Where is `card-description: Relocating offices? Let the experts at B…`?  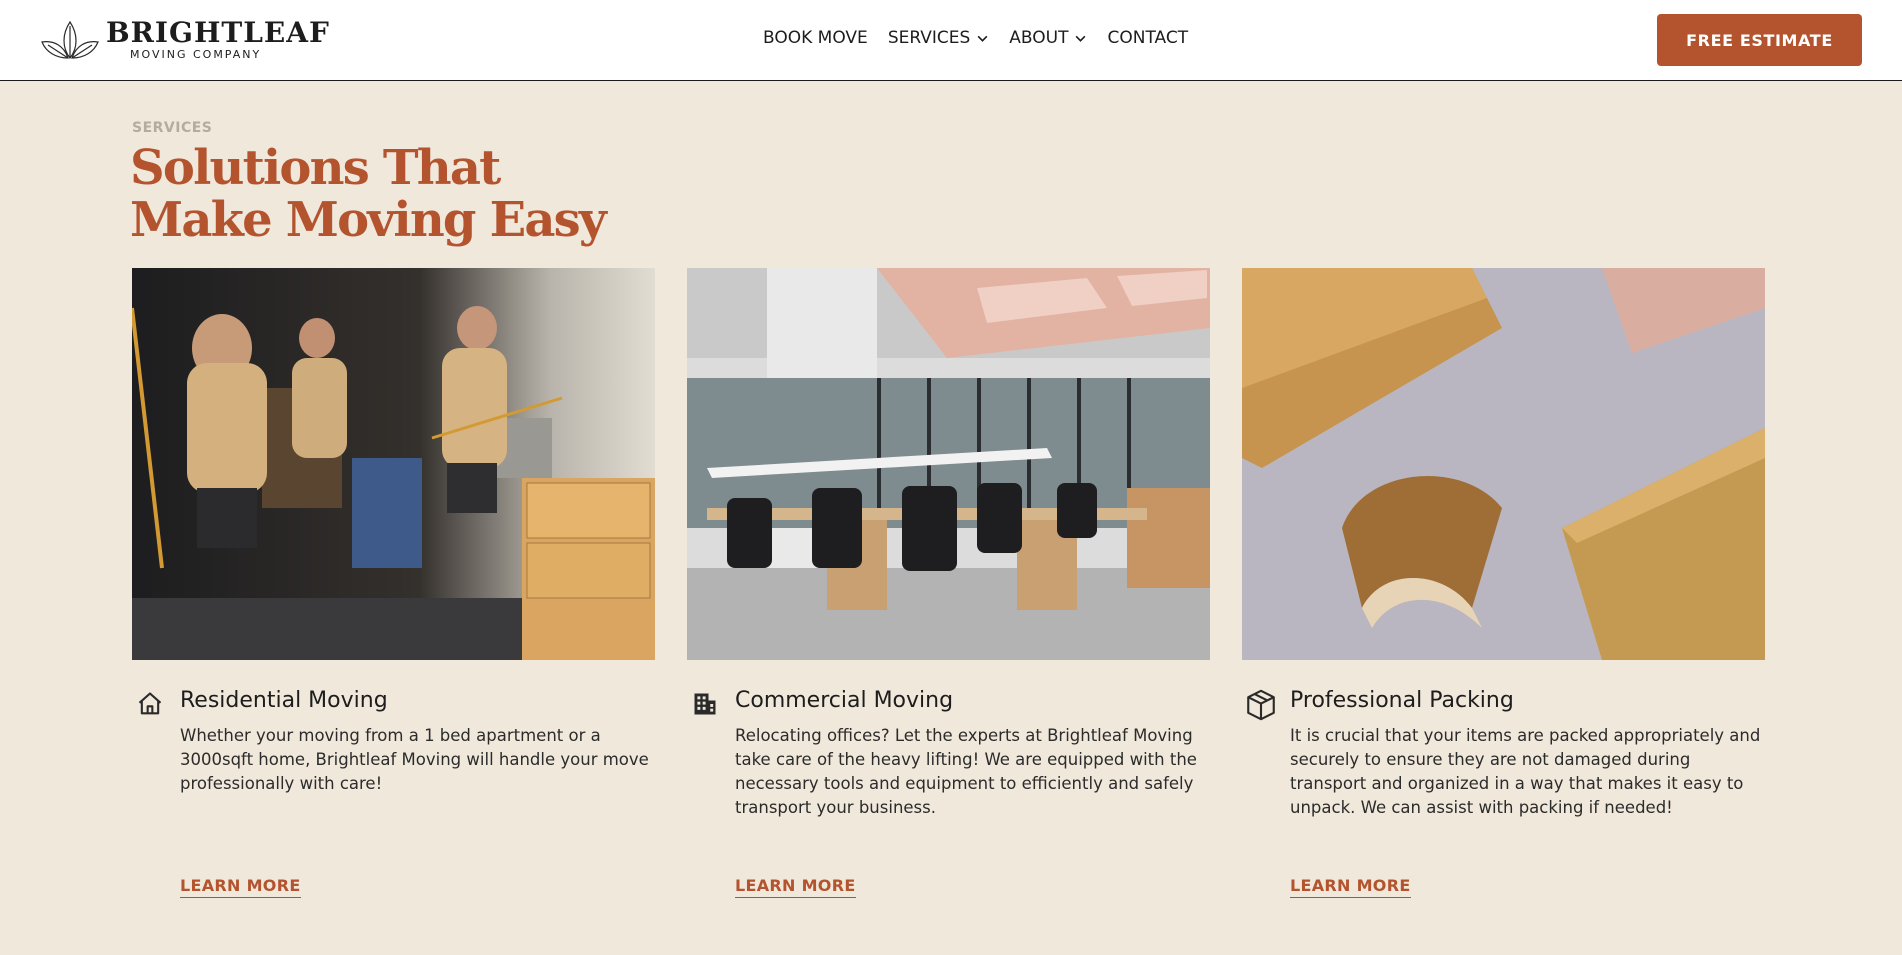
card-description: Relocating offices? Let the experts at B… is located at coordinates (966, 771).